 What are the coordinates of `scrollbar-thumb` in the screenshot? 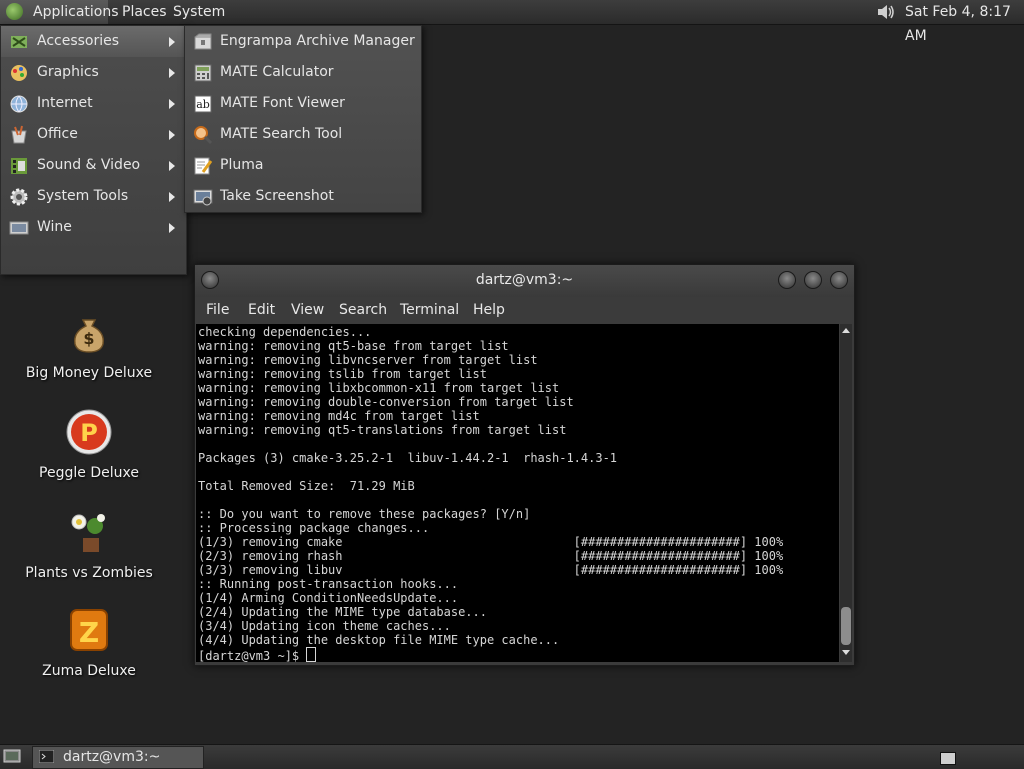 It's located at (846, 626).